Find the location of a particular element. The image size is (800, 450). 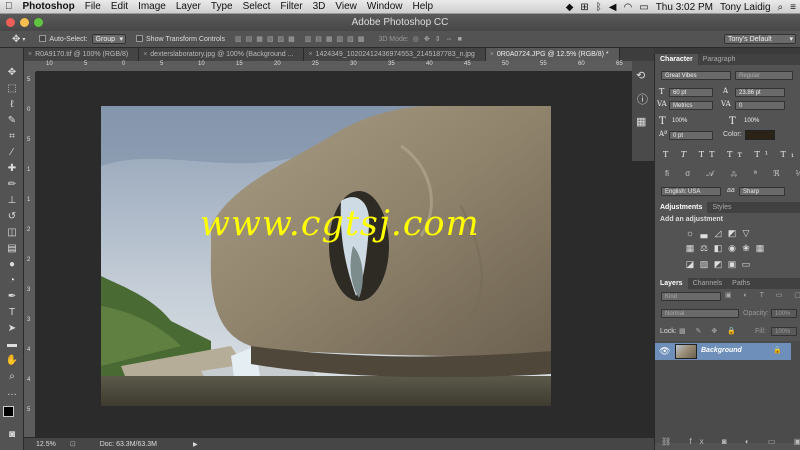

levels-icon: ▃ is located at coordinates (704, 233).